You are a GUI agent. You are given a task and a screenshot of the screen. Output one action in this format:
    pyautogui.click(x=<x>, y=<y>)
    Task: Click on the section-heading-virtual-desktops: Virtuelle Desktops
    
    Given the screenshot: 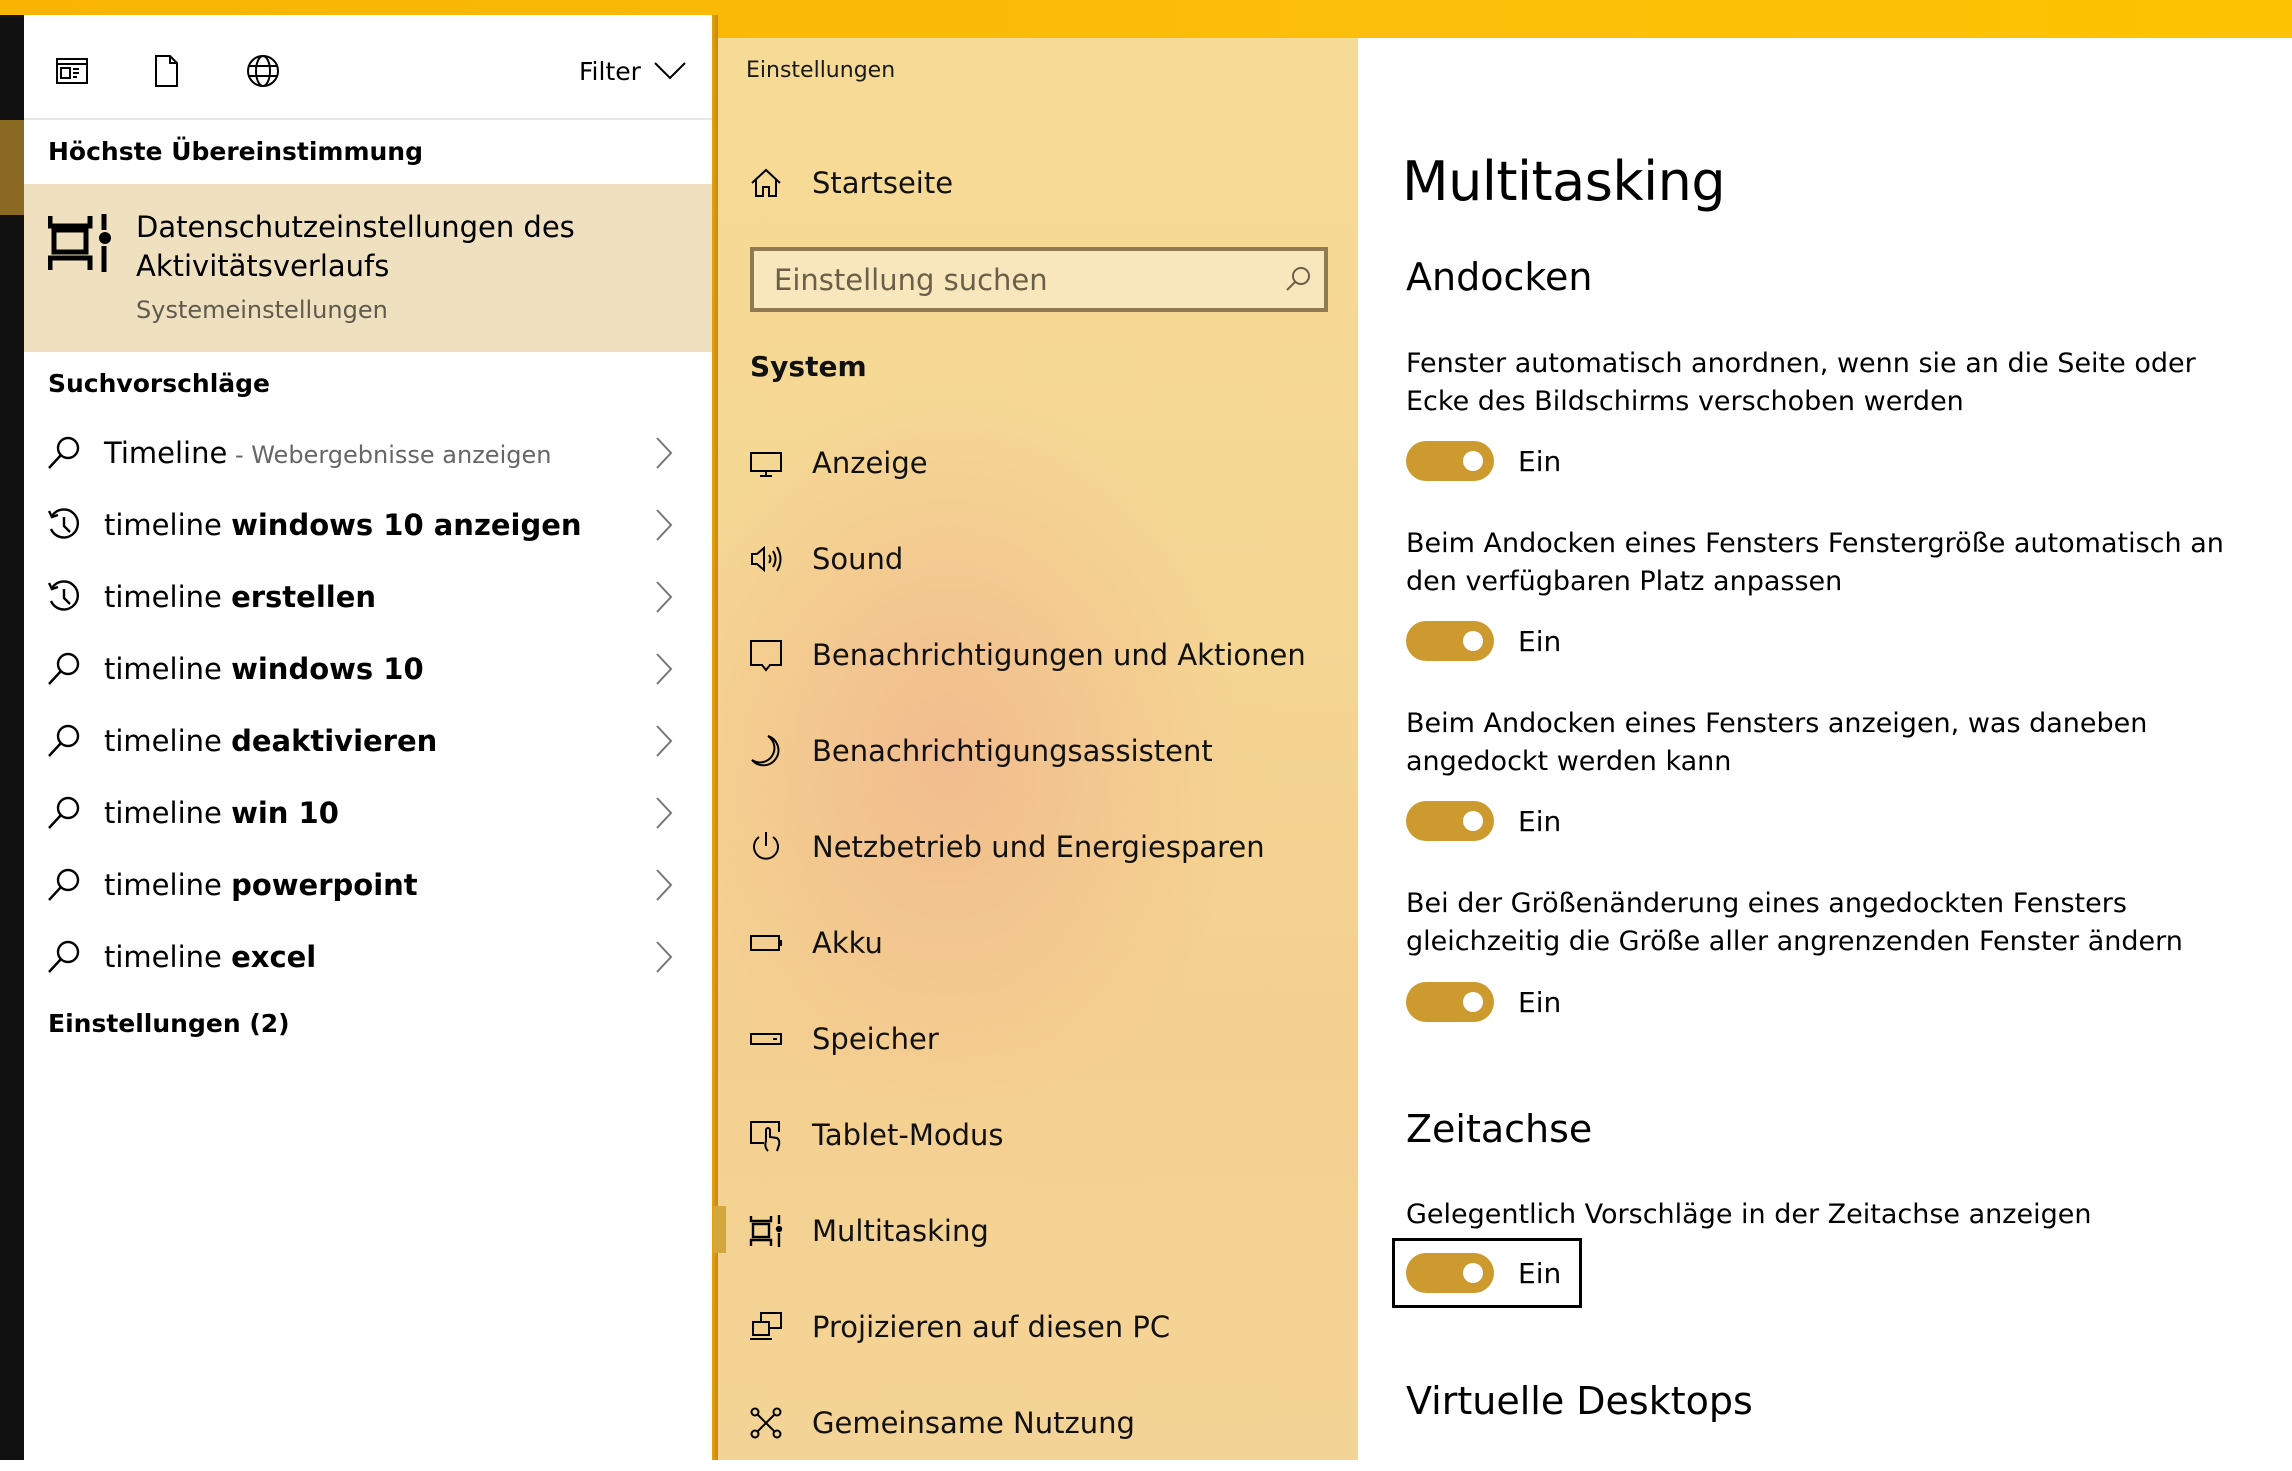 What is the action you would take?
    pyautogui.click(x=1579, y=1401)
    